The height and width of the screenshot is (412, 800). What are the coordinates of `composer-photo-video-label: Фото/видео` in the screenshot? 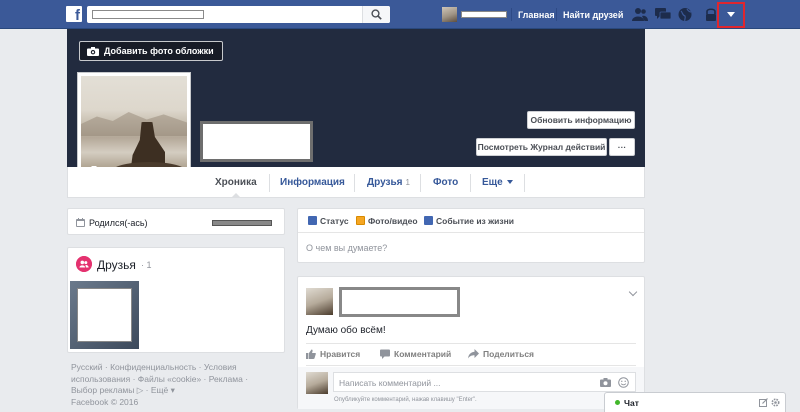 It's located at (393, 221).